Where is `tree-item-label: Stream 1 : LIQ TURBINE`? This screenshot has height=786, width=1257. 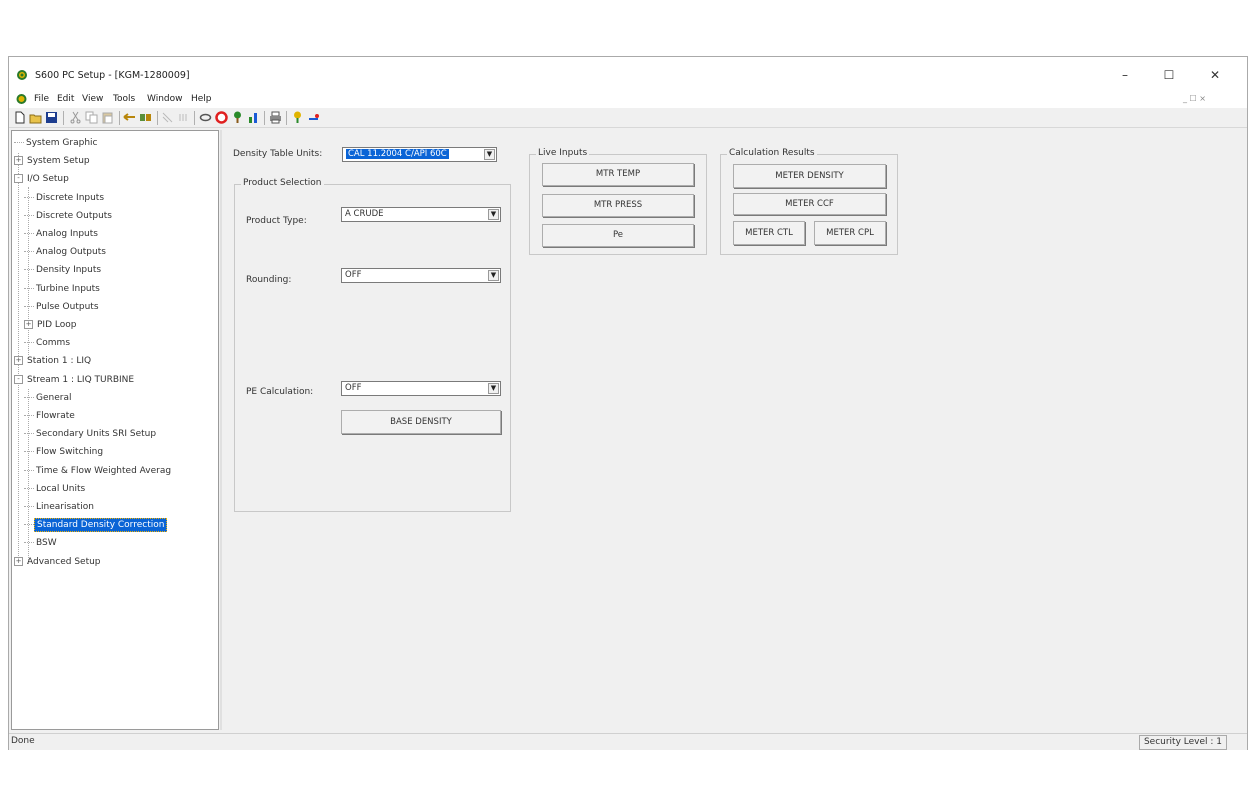 tree-item-label: Stream 1 : LIQ TURBINE is located at coordinates (81, 379).